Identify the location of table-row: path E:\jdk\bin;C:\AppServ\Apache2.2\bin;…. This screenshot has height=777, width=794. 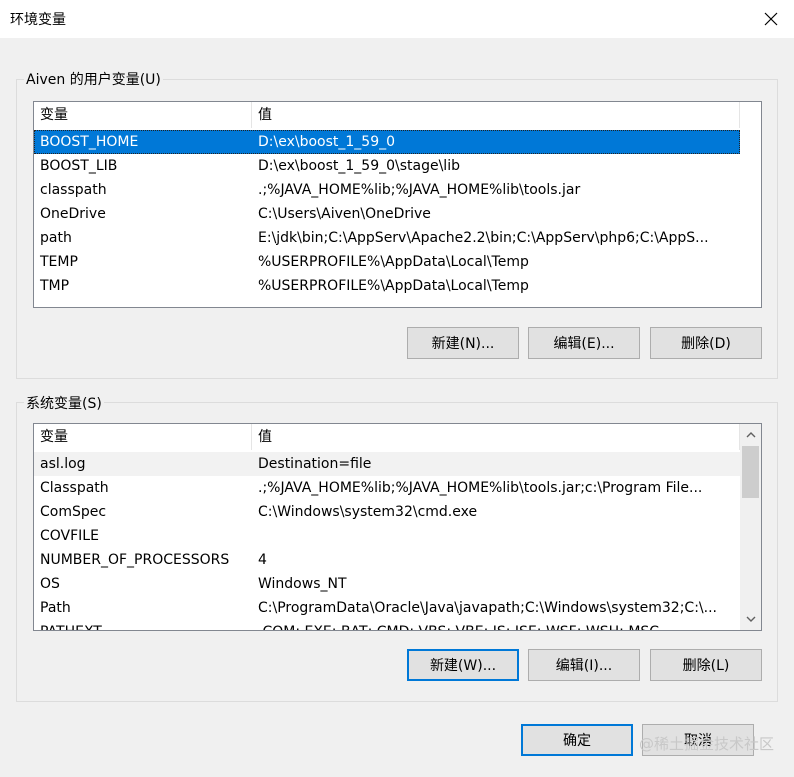
(387, 238).